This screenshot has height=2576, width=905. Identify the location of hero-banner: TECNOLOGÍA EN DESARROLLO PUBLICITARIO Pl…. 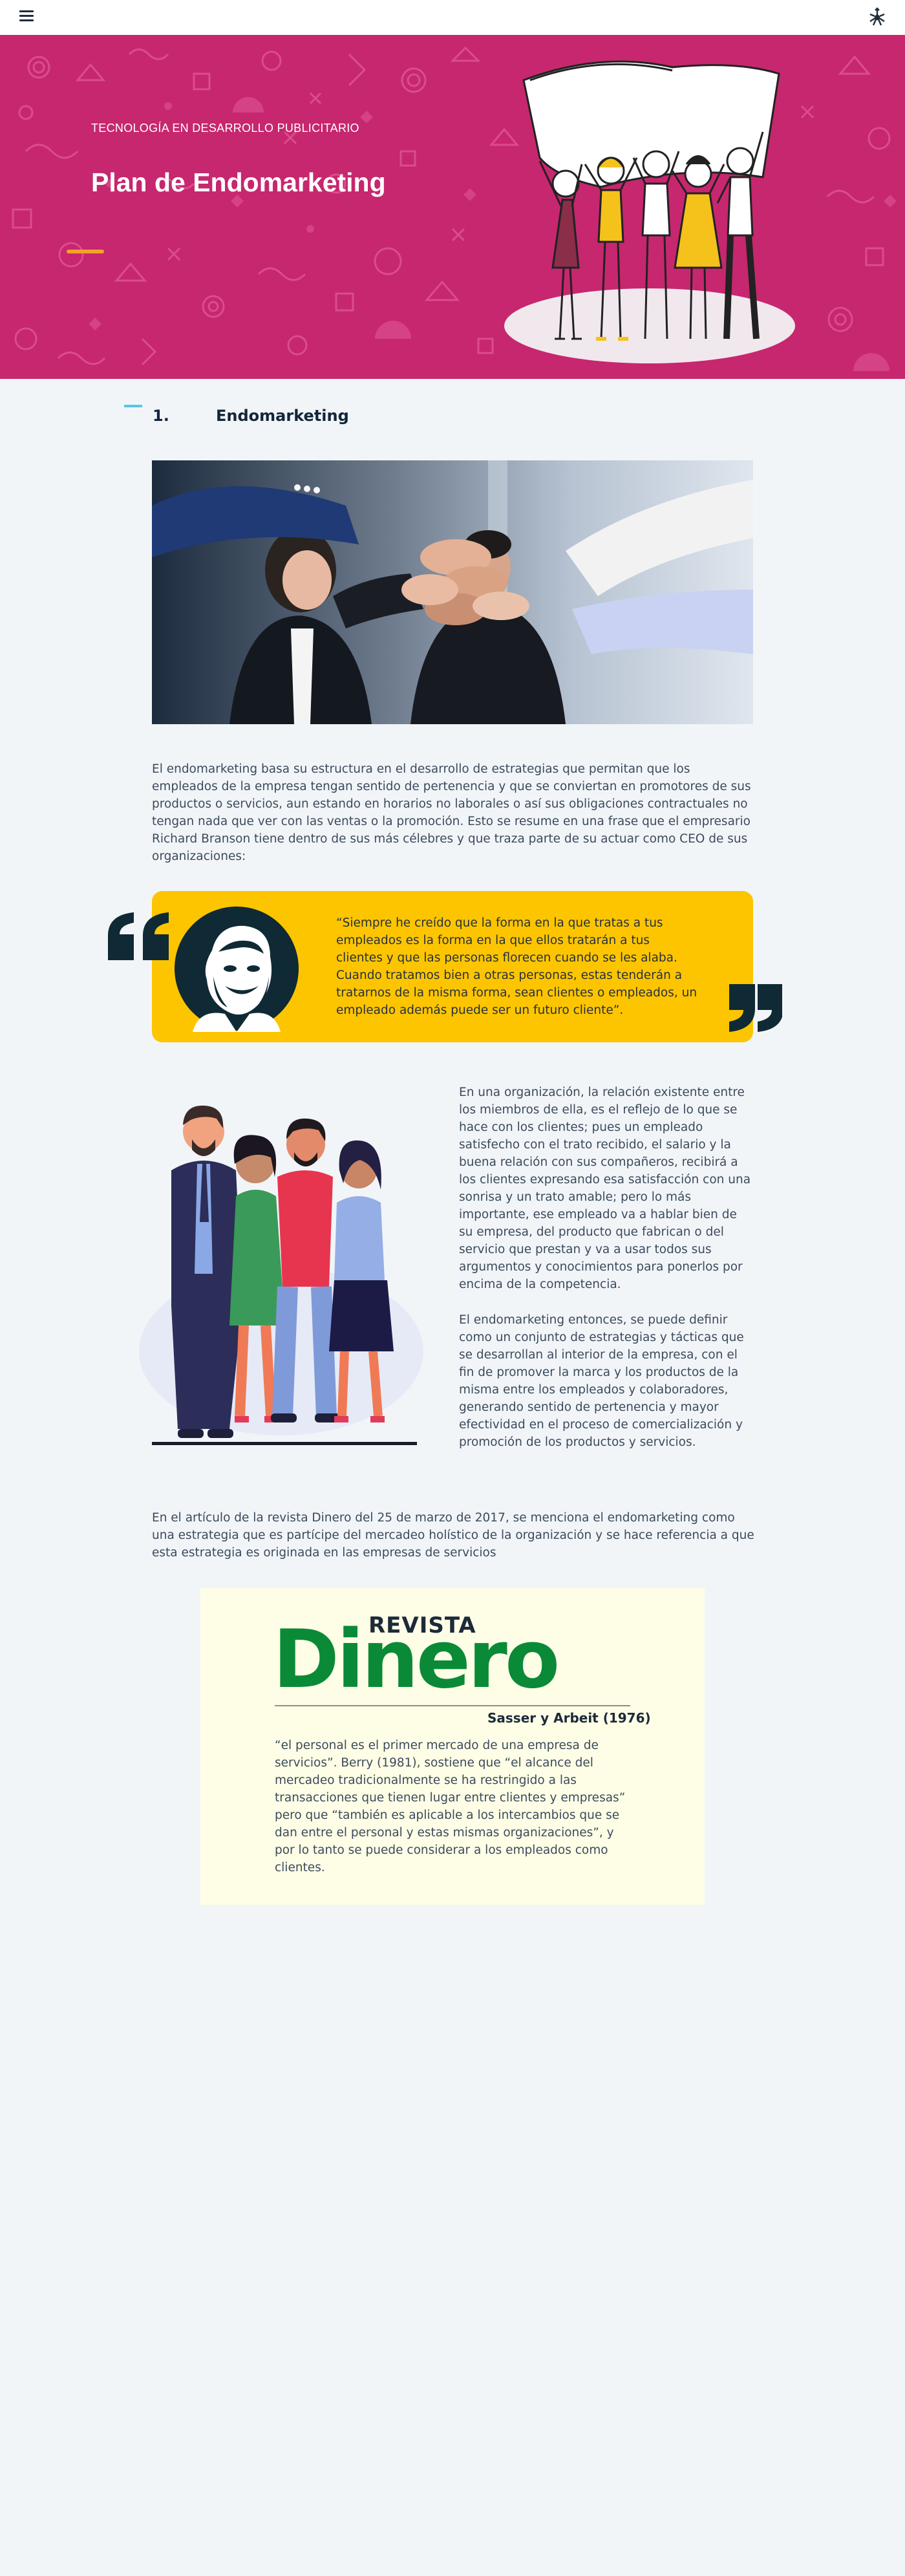
(452, 207).